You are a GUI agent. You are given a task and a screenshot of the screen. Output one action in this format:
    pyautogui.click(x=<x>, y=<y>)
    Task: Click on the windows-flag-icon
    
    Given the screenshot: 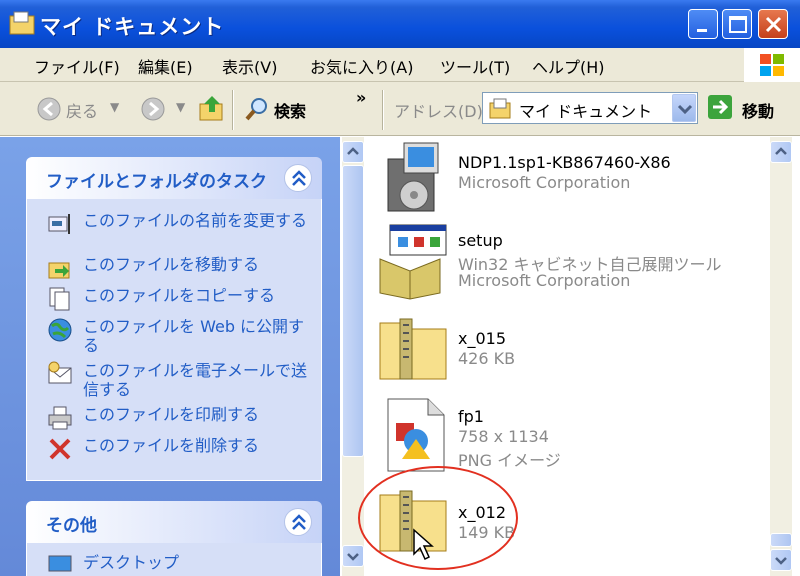 What is the action you would take?
    pyautogui.click(x=772, y=65)
    